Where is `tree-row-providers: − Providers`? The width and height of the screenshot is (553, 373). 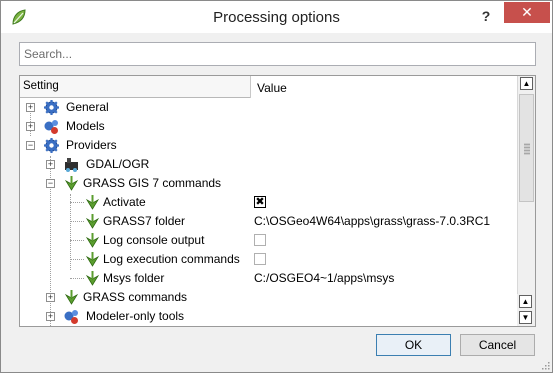
tree-row-providers: − Providers is located at coordinates (268, 145).